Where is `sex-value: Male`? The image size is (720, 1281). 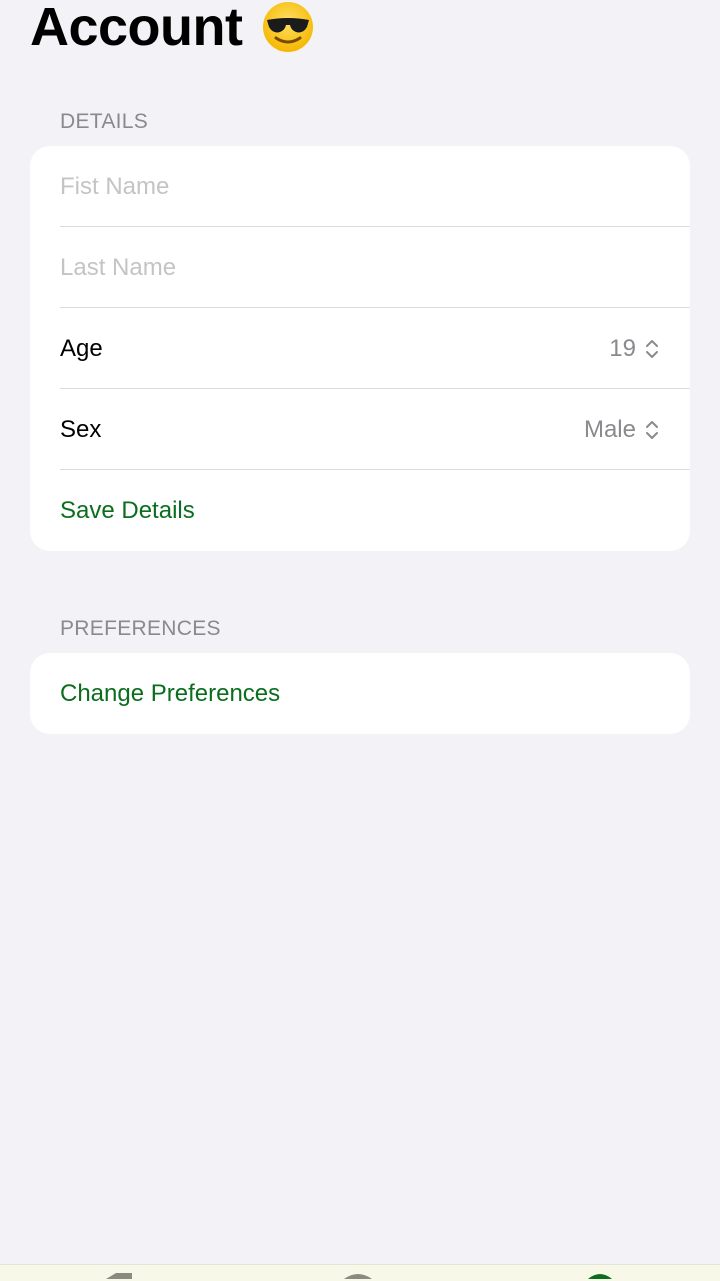
sex-value: Male is located at coordinates (609, 429).